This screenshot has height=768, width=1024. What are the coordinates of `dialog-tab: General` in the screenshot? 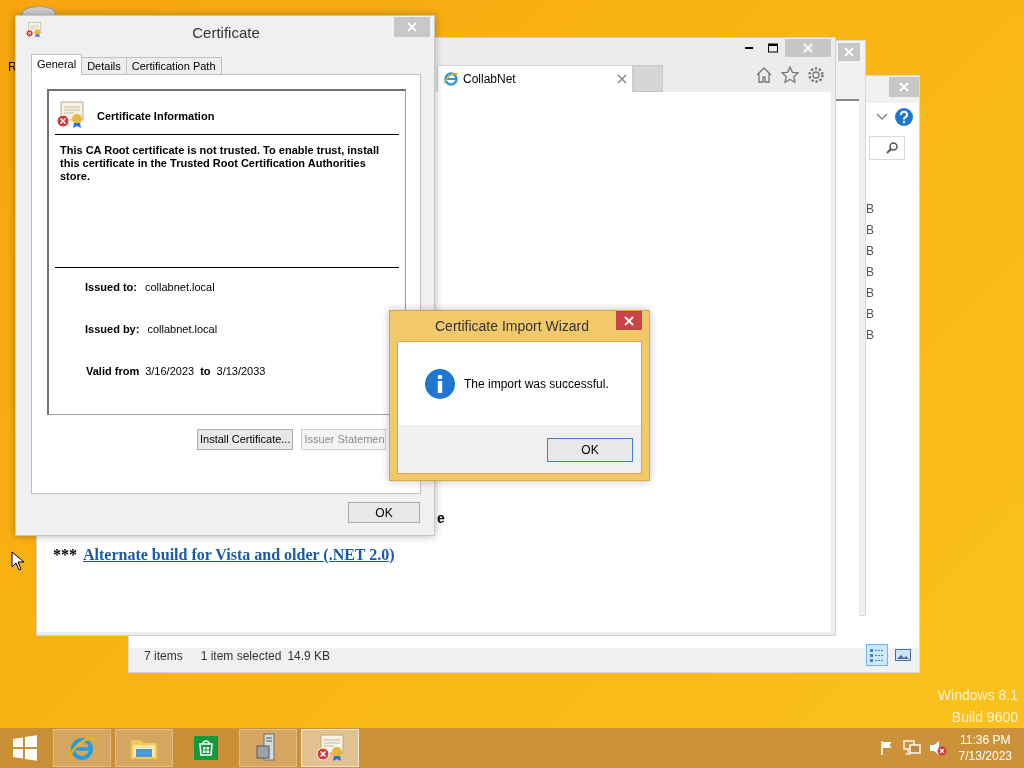 It's located at (57, 64).